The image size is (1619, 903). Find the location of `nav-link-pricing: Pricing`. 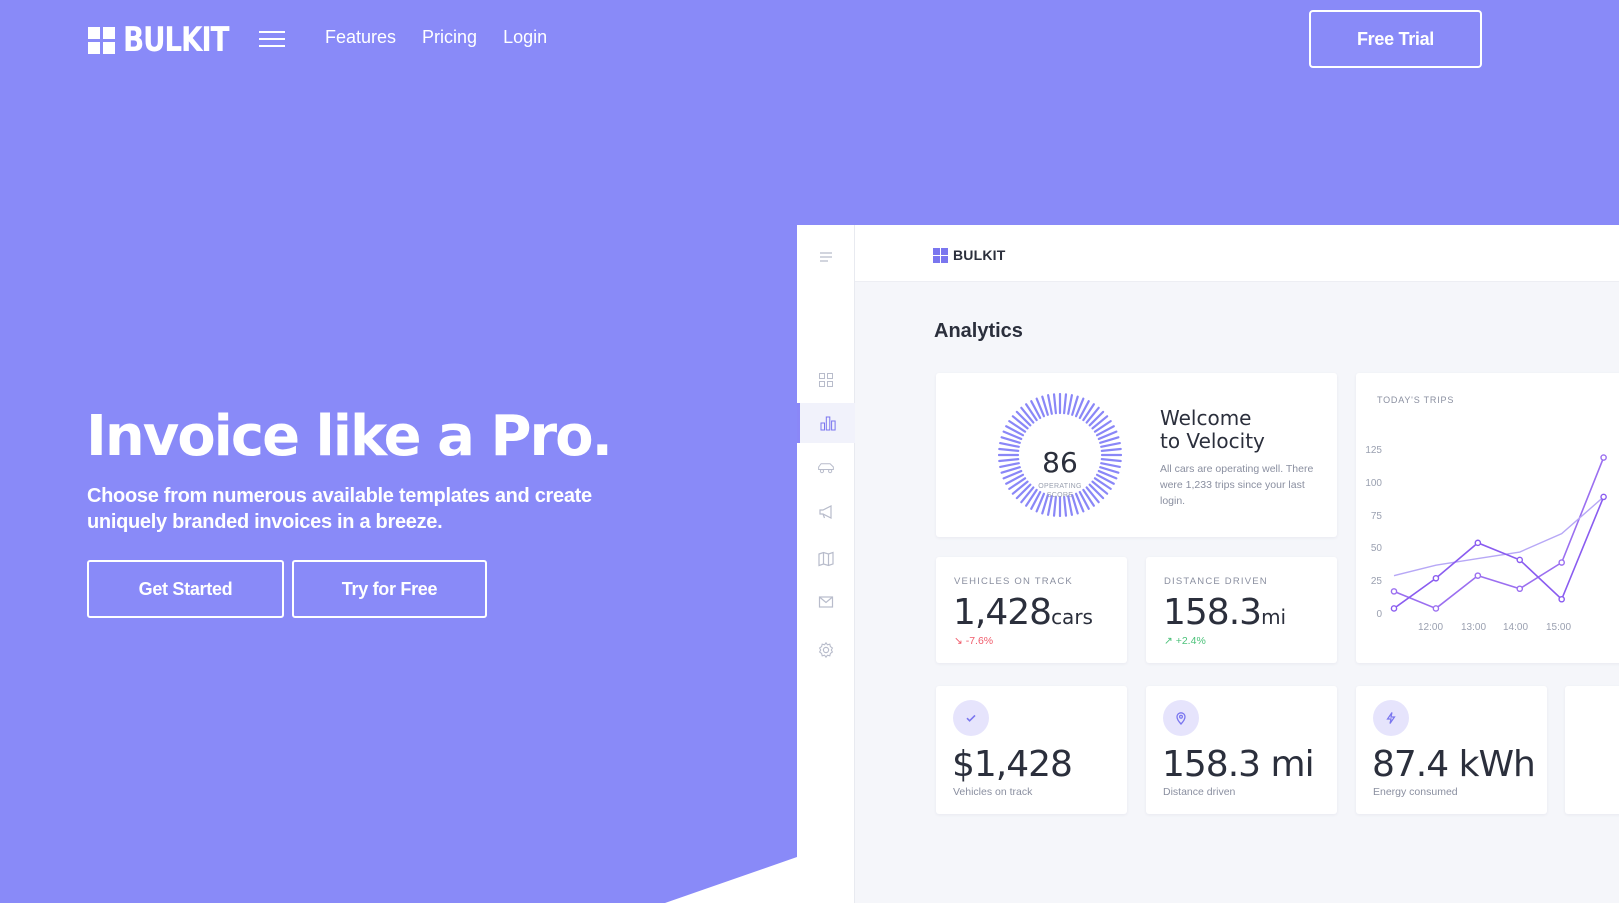

nav-link-pricing: Pricing is located at coordinates (449, 37).